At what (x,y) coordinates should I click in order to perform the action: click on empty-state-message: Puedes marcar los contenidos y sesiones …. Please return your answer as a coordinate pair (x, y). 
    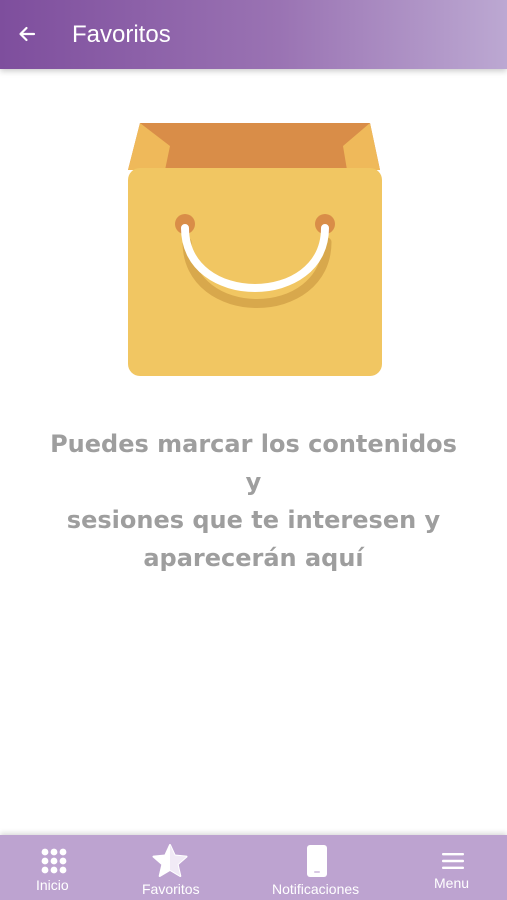
    Looking at the image, I should click on (253, 501).